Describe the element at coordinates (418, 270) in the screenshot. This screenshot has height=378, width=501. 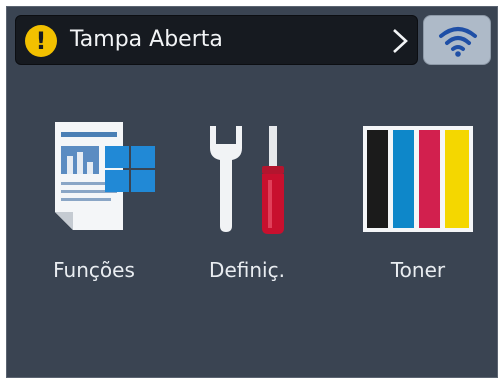
I see `toner-label: Toner` at that location.